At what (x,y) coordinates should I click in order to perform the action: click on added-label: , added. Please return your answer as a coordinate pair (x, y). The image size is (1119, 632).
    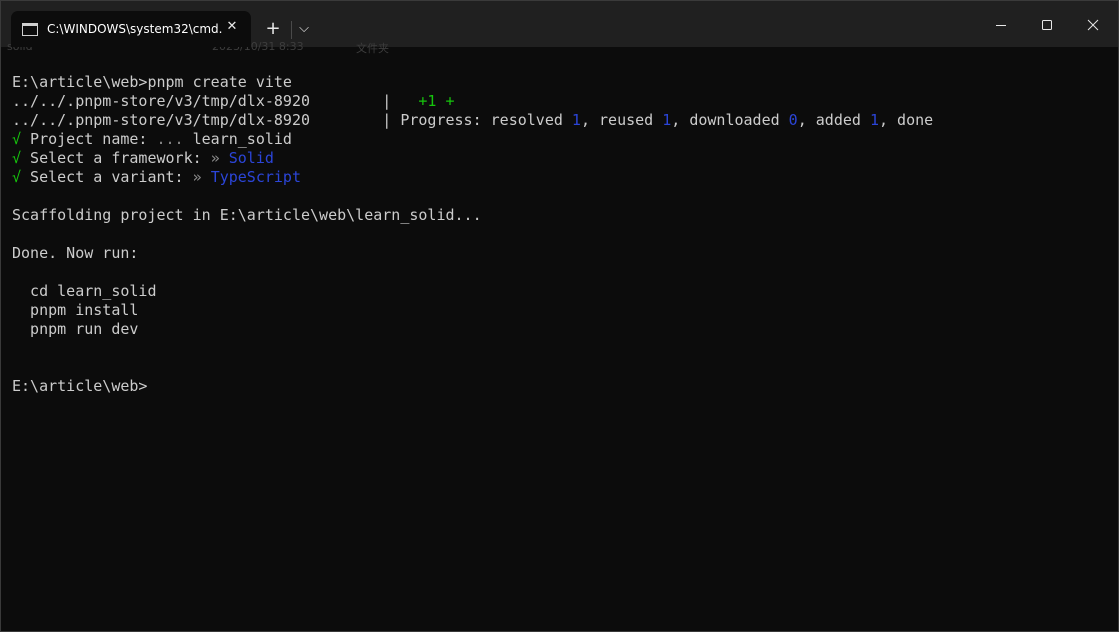
    Looking at the image, I should click on (833, 120).